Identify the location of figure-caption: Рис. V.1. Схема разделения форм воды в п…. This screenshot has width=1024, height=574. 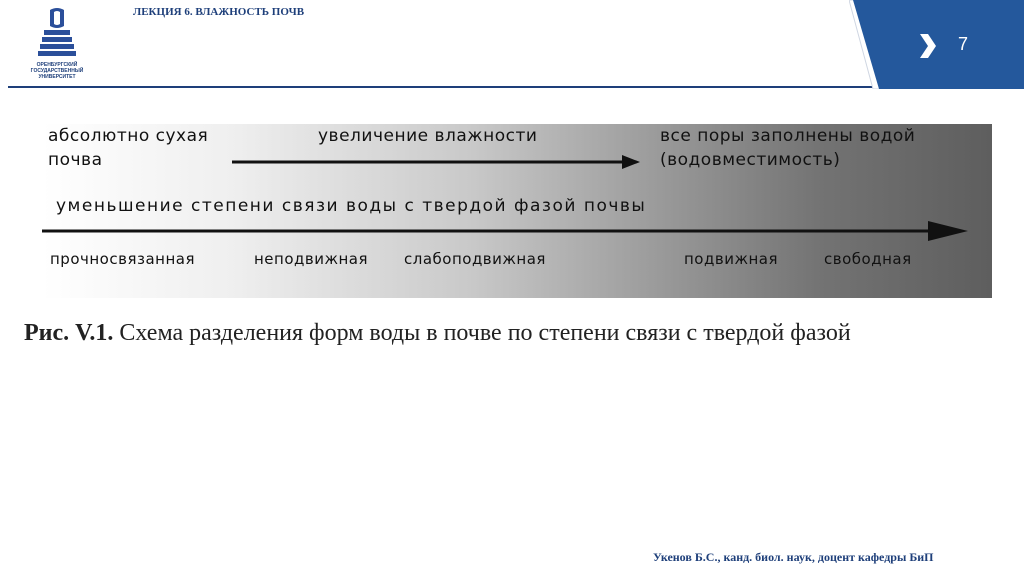
(519, 333).